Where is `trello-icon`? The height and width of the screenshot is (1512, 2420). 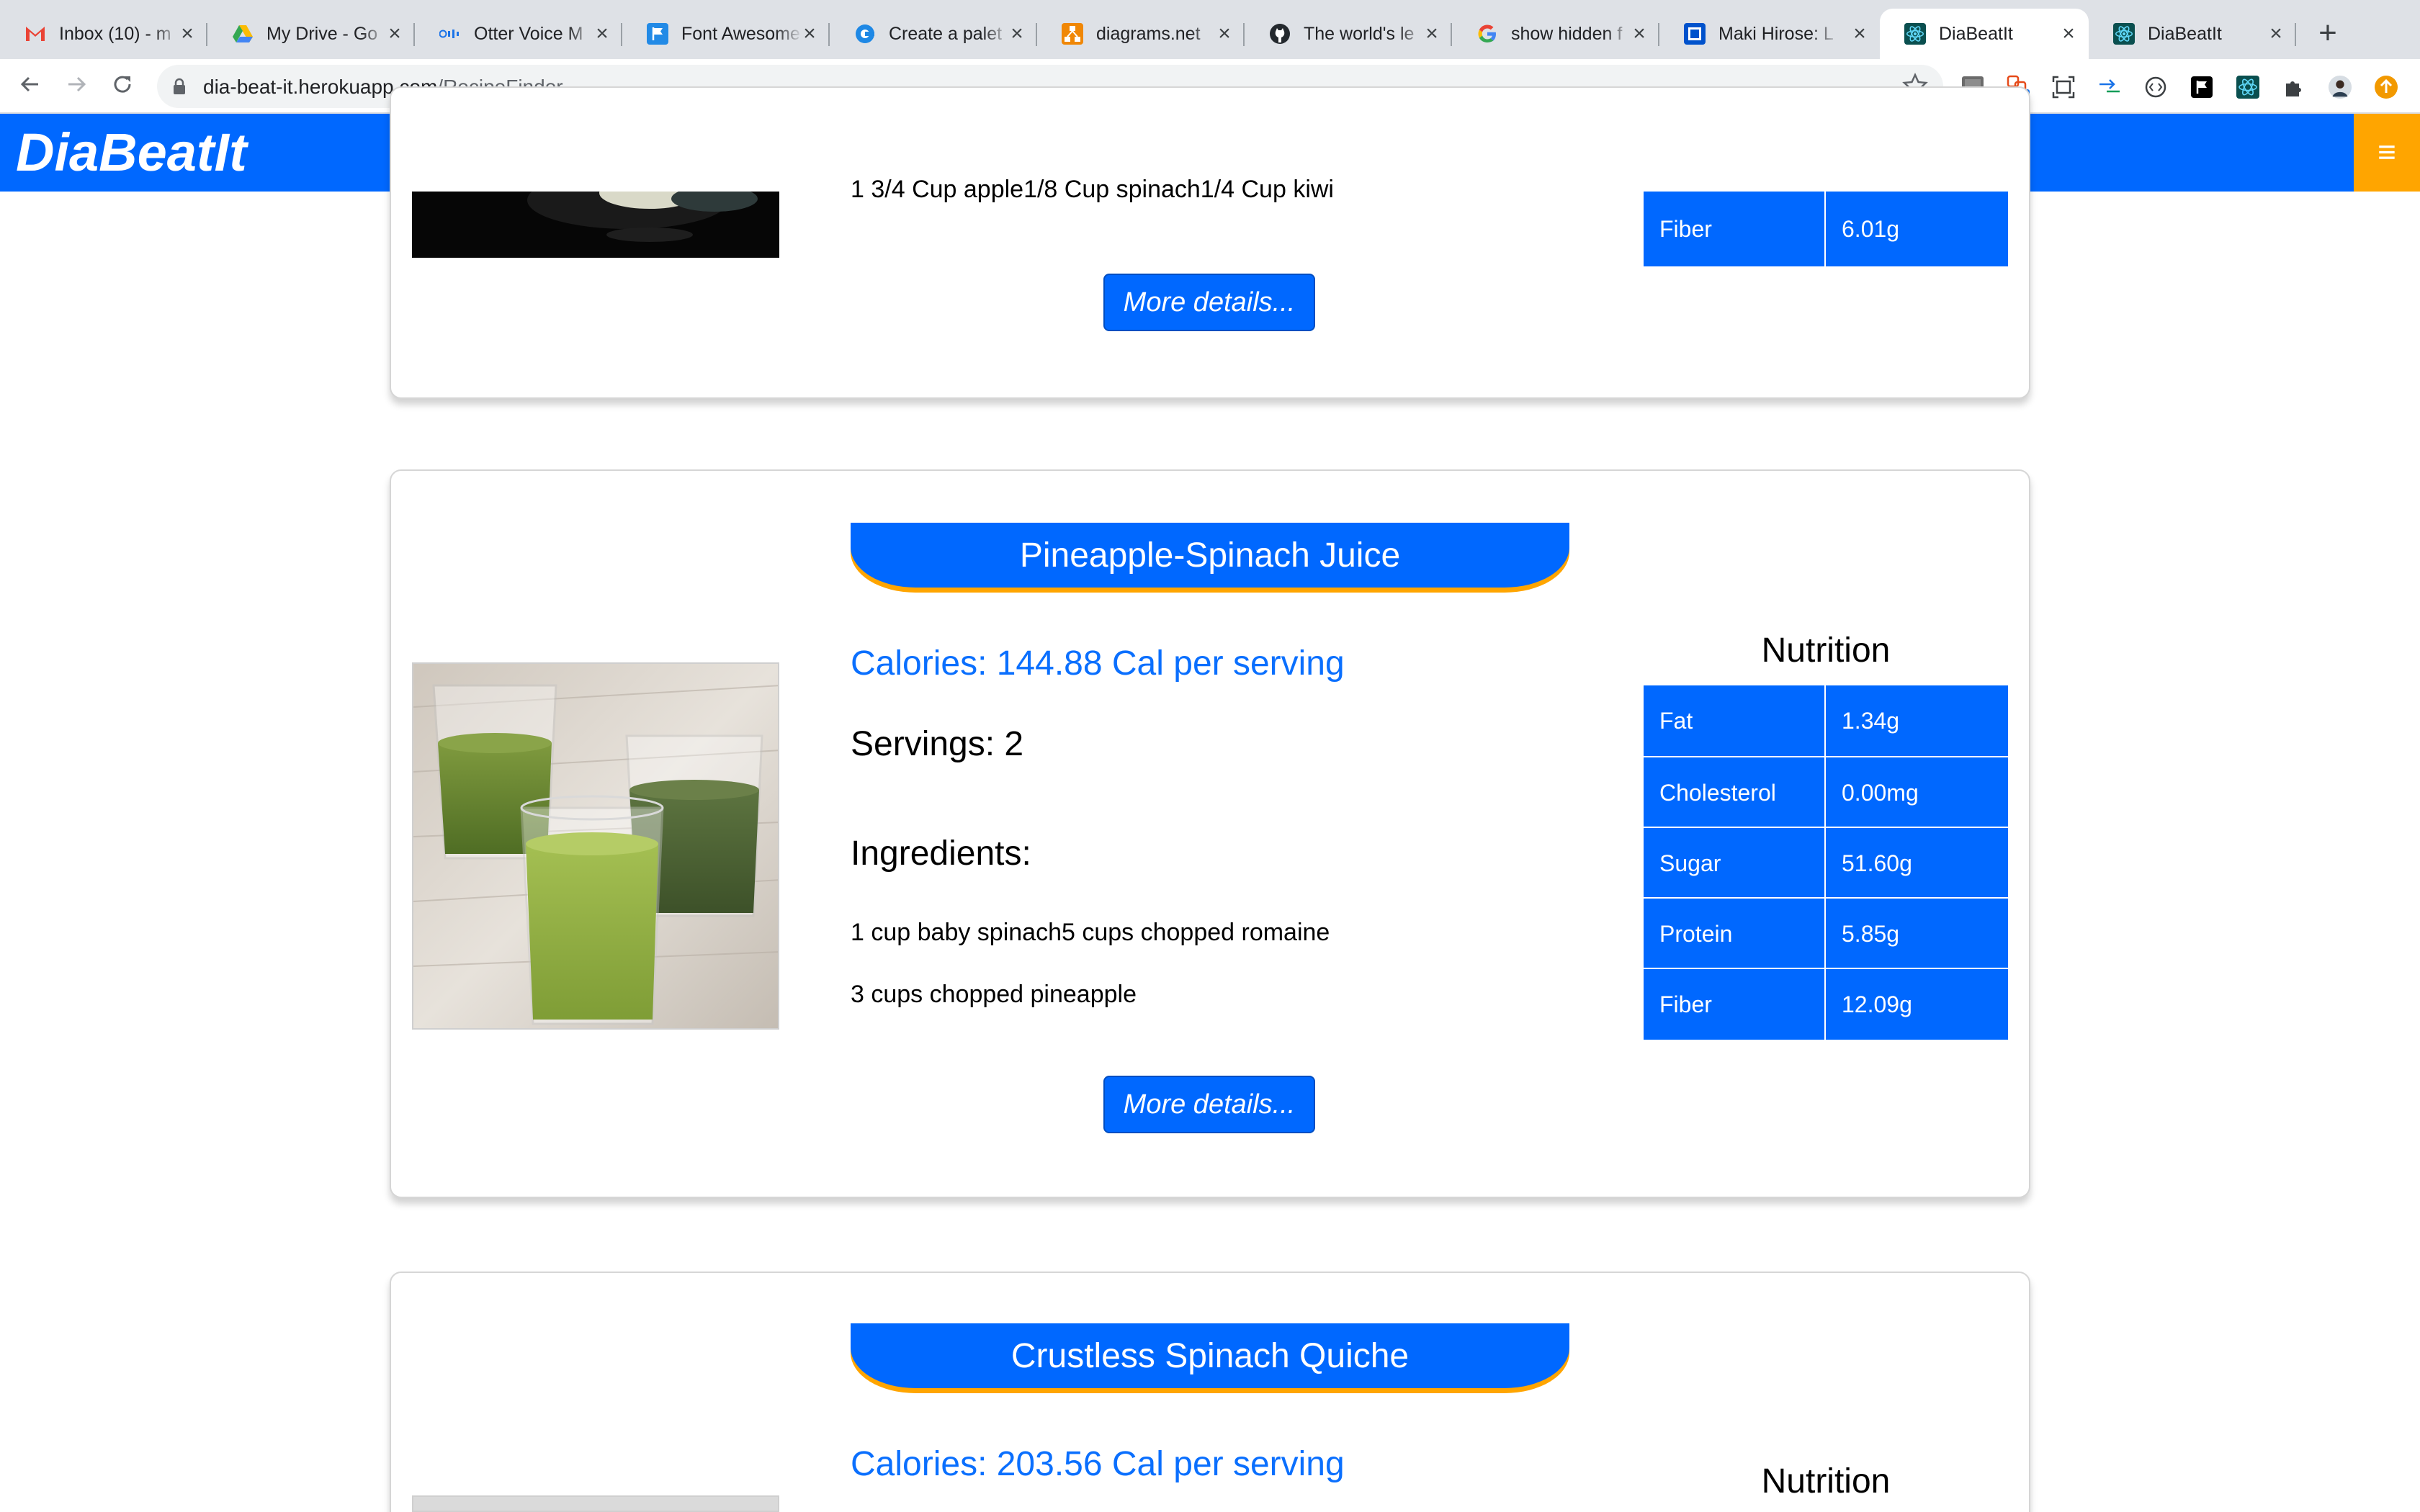
trello-icon is located at coordinates (1695, 34).